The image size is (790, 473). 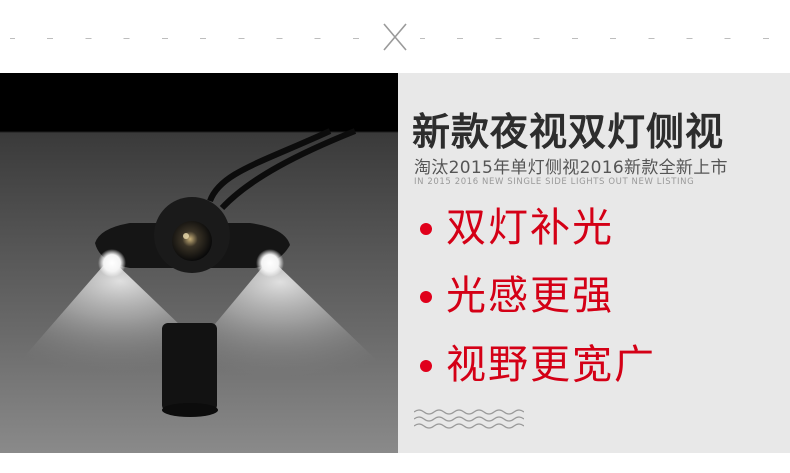 What do you see at coordinates (530, 296) in the screenshot?
I see `feature-label: 光感更强` at bounding box center [530, 296].